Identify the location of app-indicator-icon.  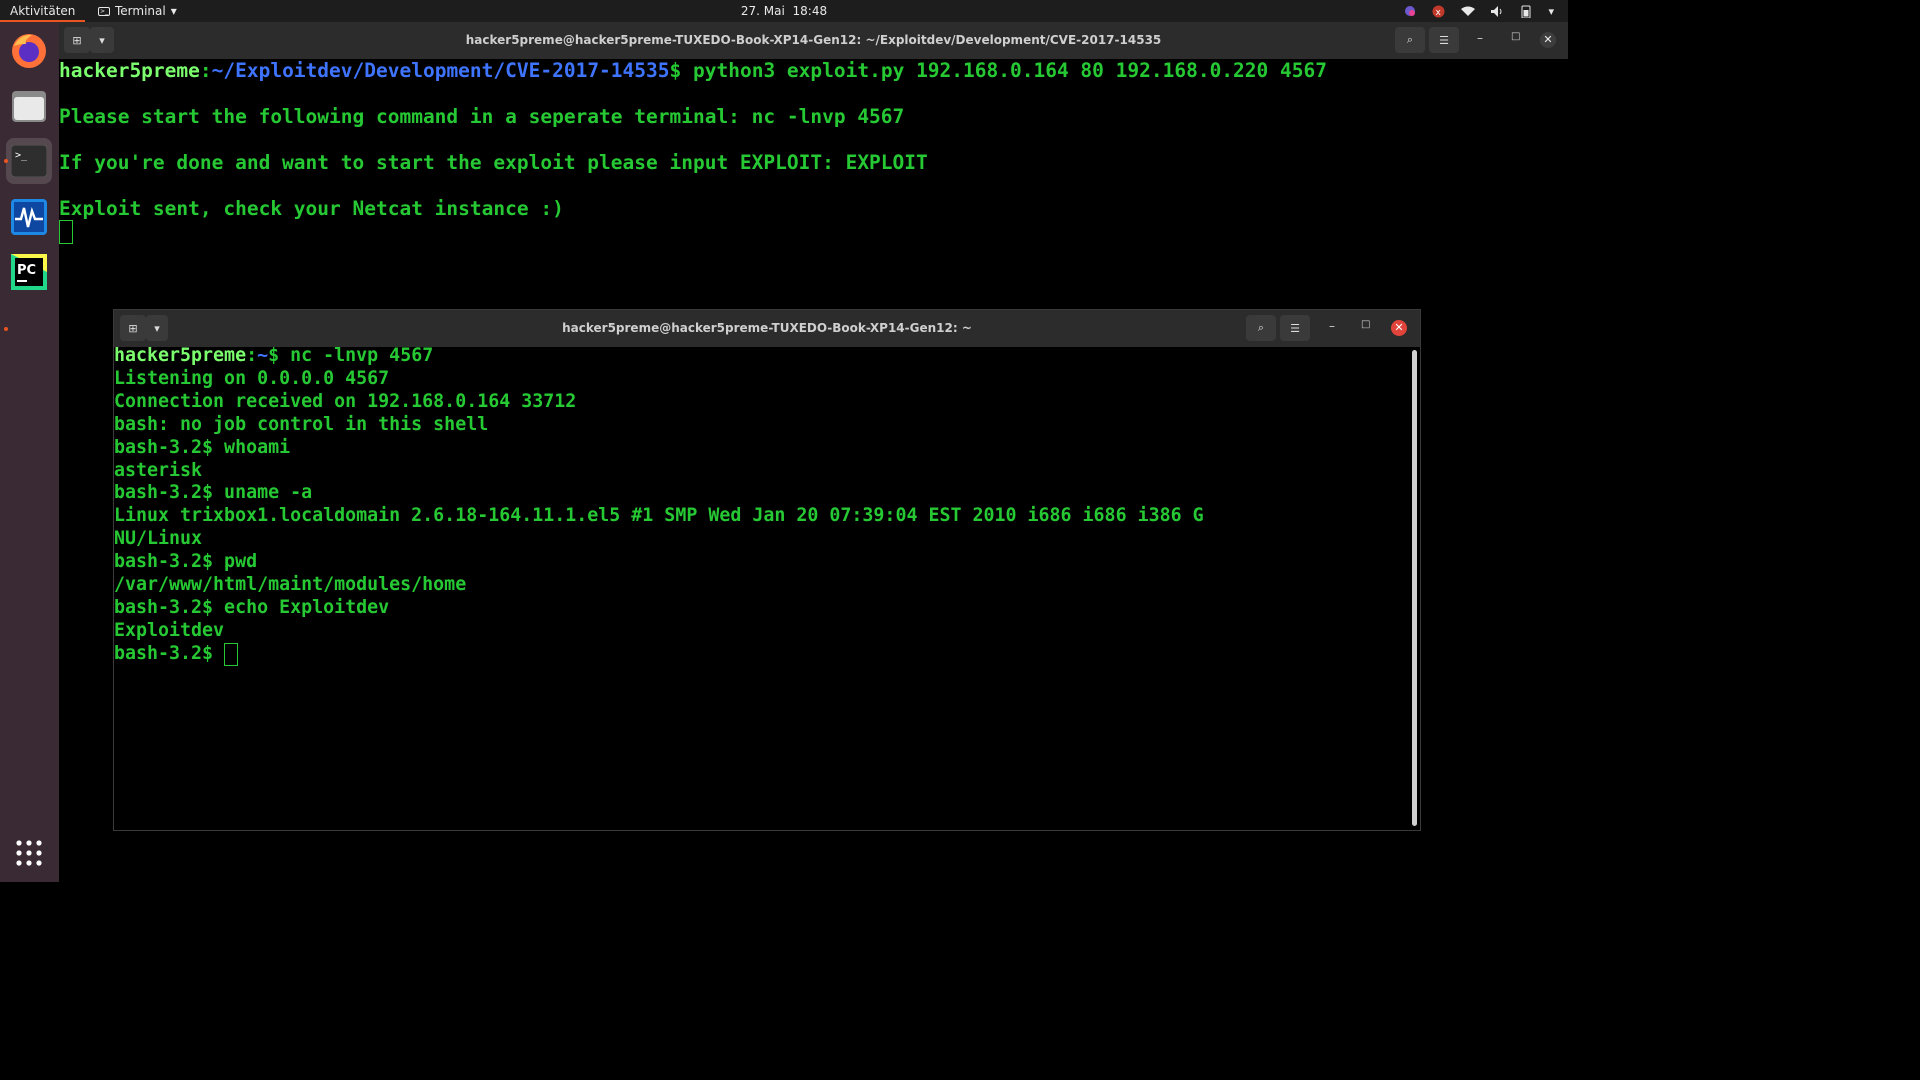
(1410, 11).